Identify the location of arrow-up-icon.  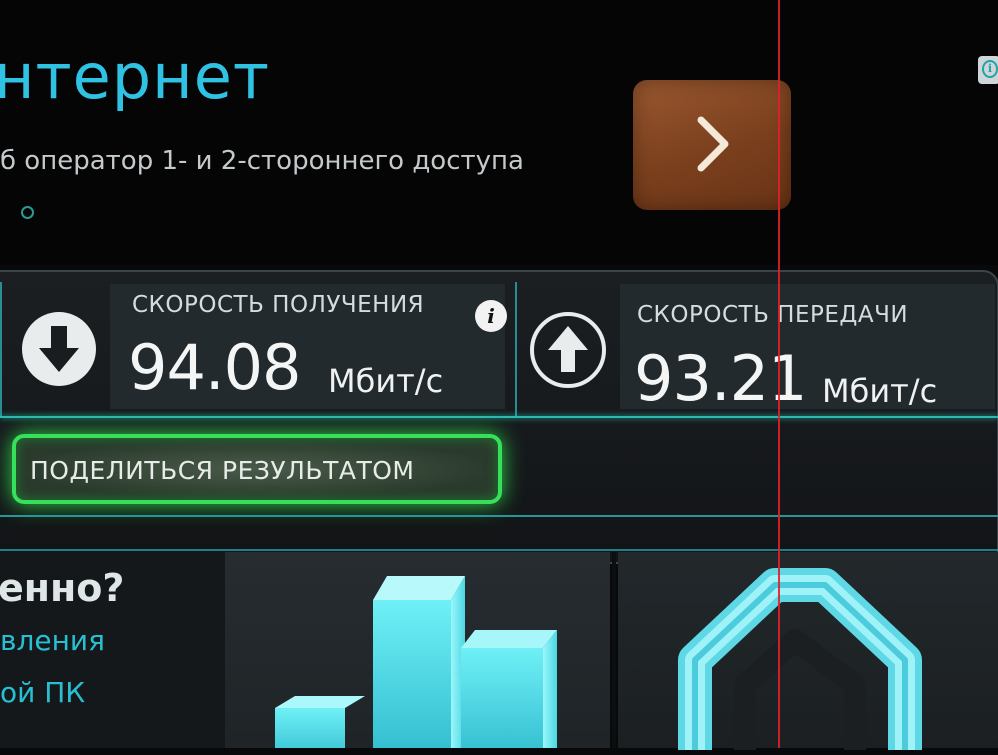
(568, 350).